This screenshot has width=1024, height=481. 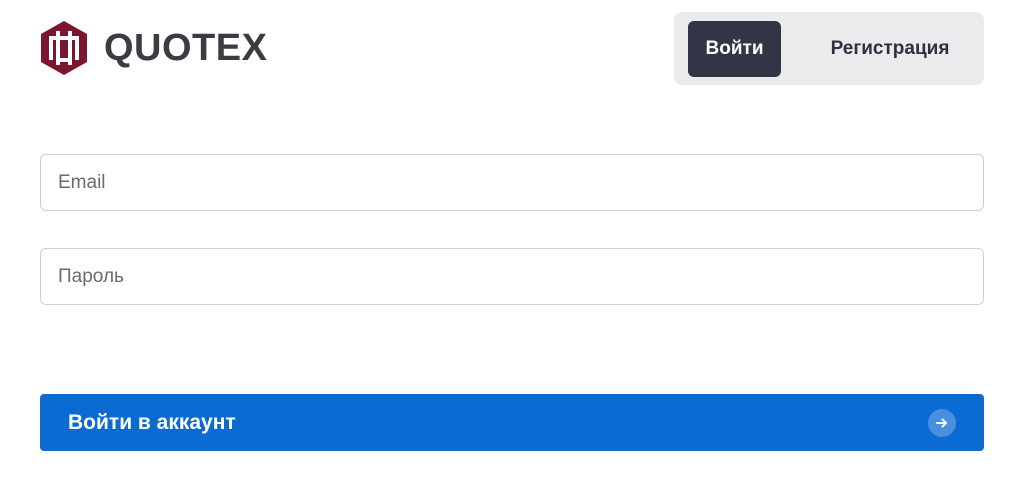 I want to click on tab-register: Регистрация, so click(x=890, y=49).